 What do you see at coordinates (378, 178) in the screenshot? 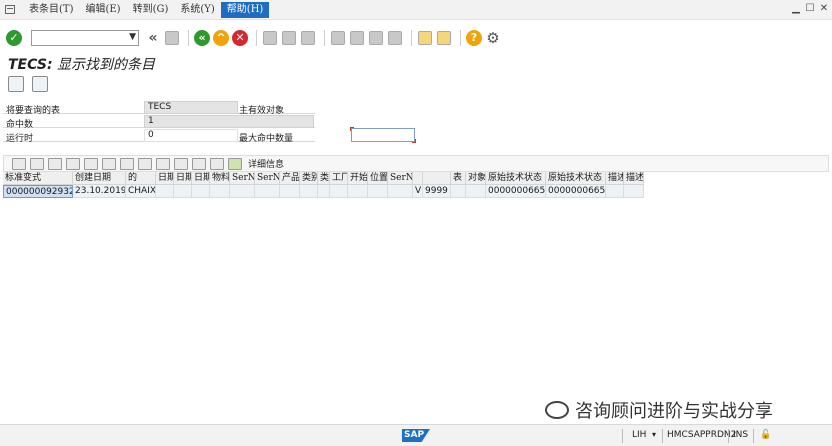
I see `column-header: 位置` at bounding box center [378, 178].